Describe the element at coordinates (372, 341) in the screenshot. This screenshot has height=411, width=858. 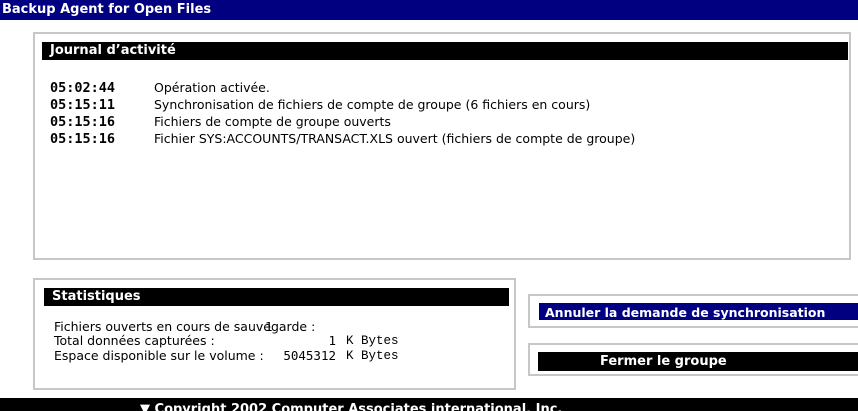
I see `captured-data-unit: K Bytes` at that location.